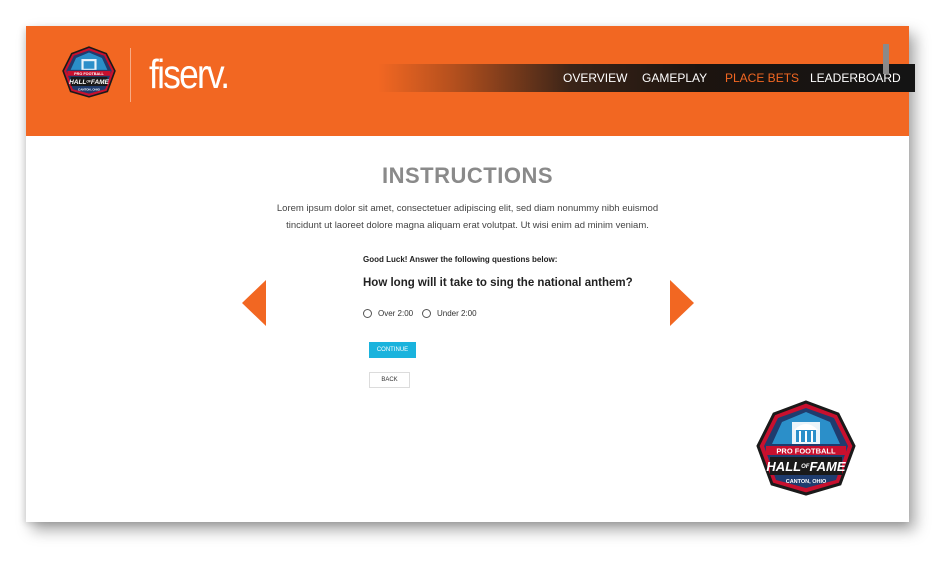 This screenshot has width=950, height=563. I want to click on continue-button: CONTINUE, so click(392, 350).